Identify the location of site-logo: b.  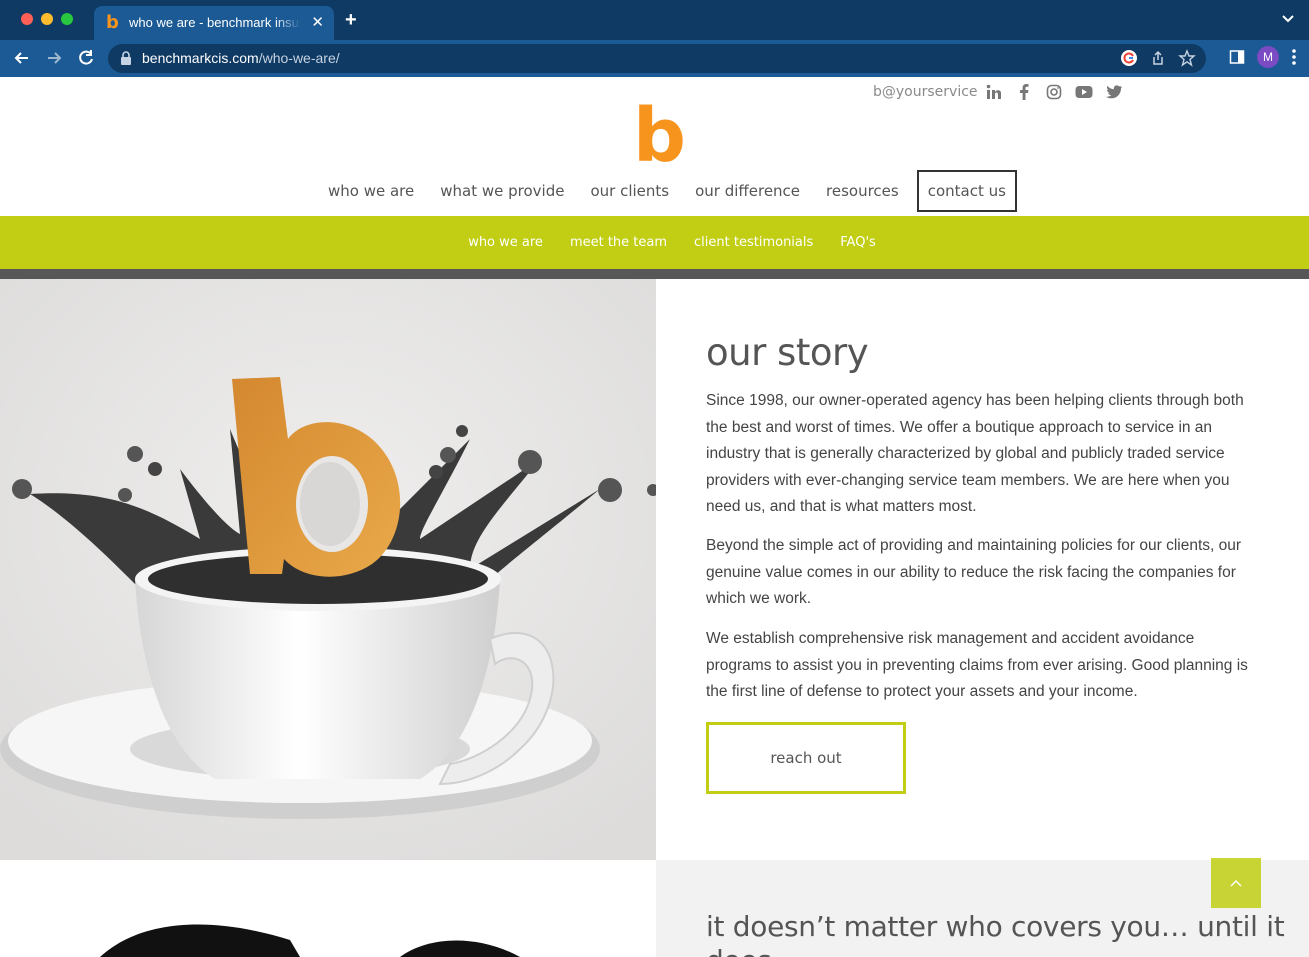
(659, 136).